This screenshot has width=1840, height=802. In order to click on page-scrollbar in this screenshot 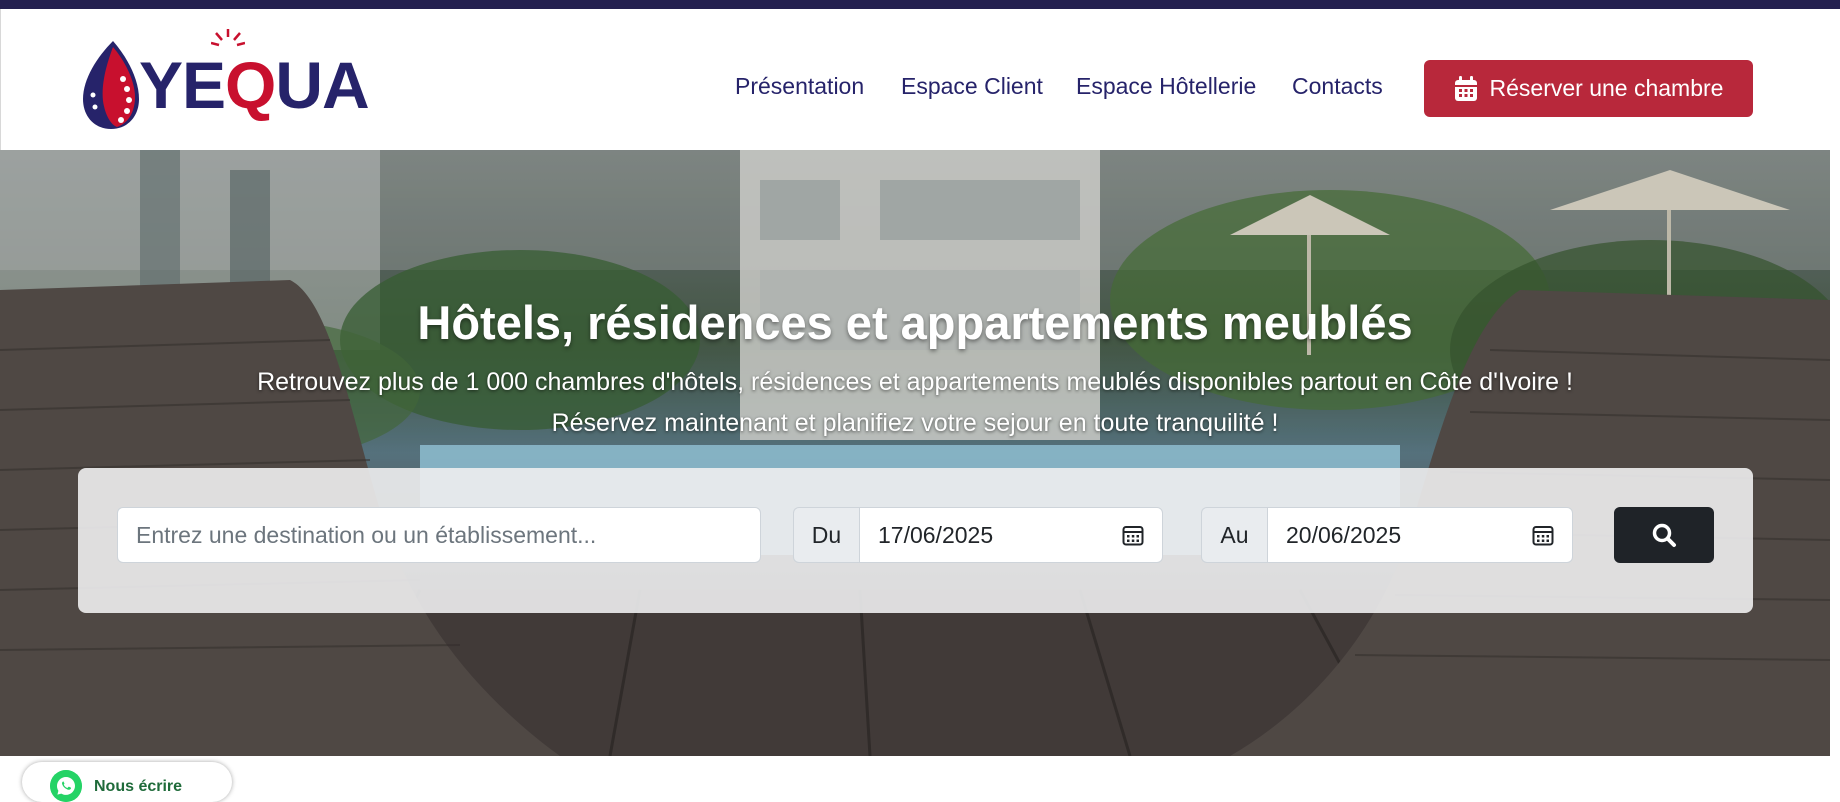, I will do `click(1835, 397)`.